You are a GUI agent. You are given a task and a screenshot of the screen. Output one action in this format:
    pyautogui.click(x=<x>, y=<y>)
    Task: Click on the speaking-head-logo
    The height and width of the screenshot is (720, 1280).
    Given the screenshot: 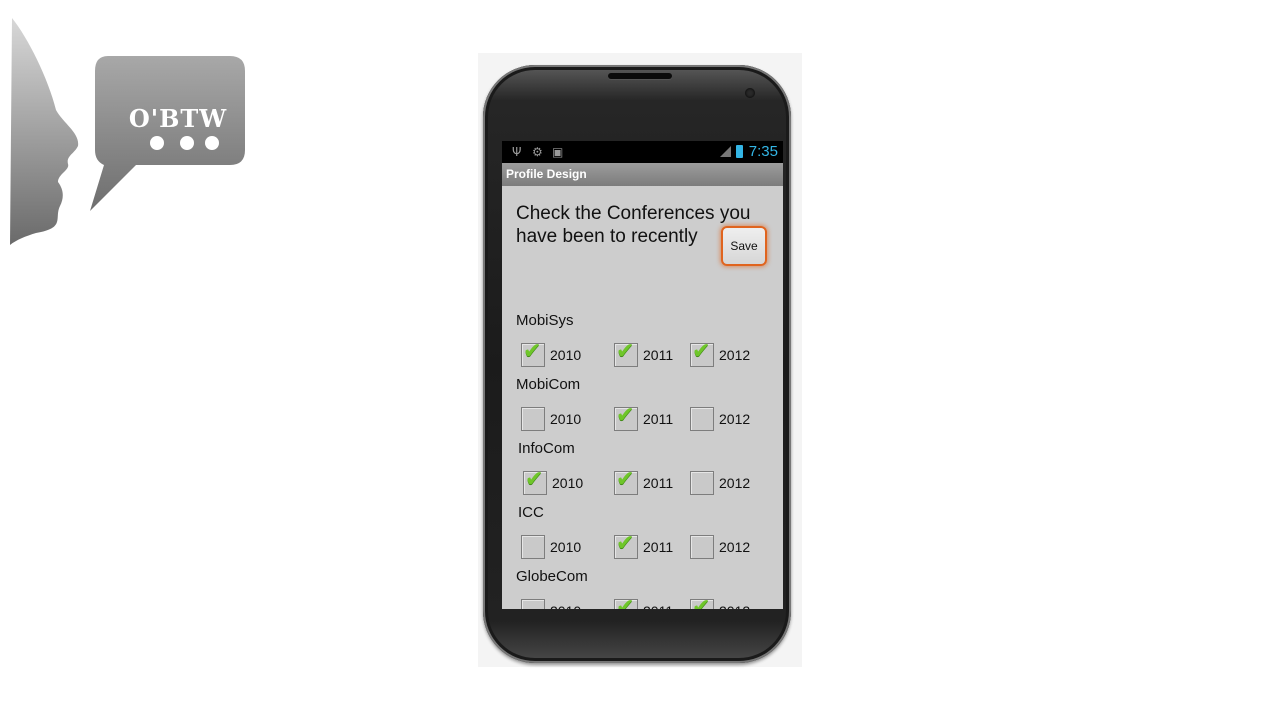 What is the action you would take?
    pyautogui.click(x=127, y=131)
    